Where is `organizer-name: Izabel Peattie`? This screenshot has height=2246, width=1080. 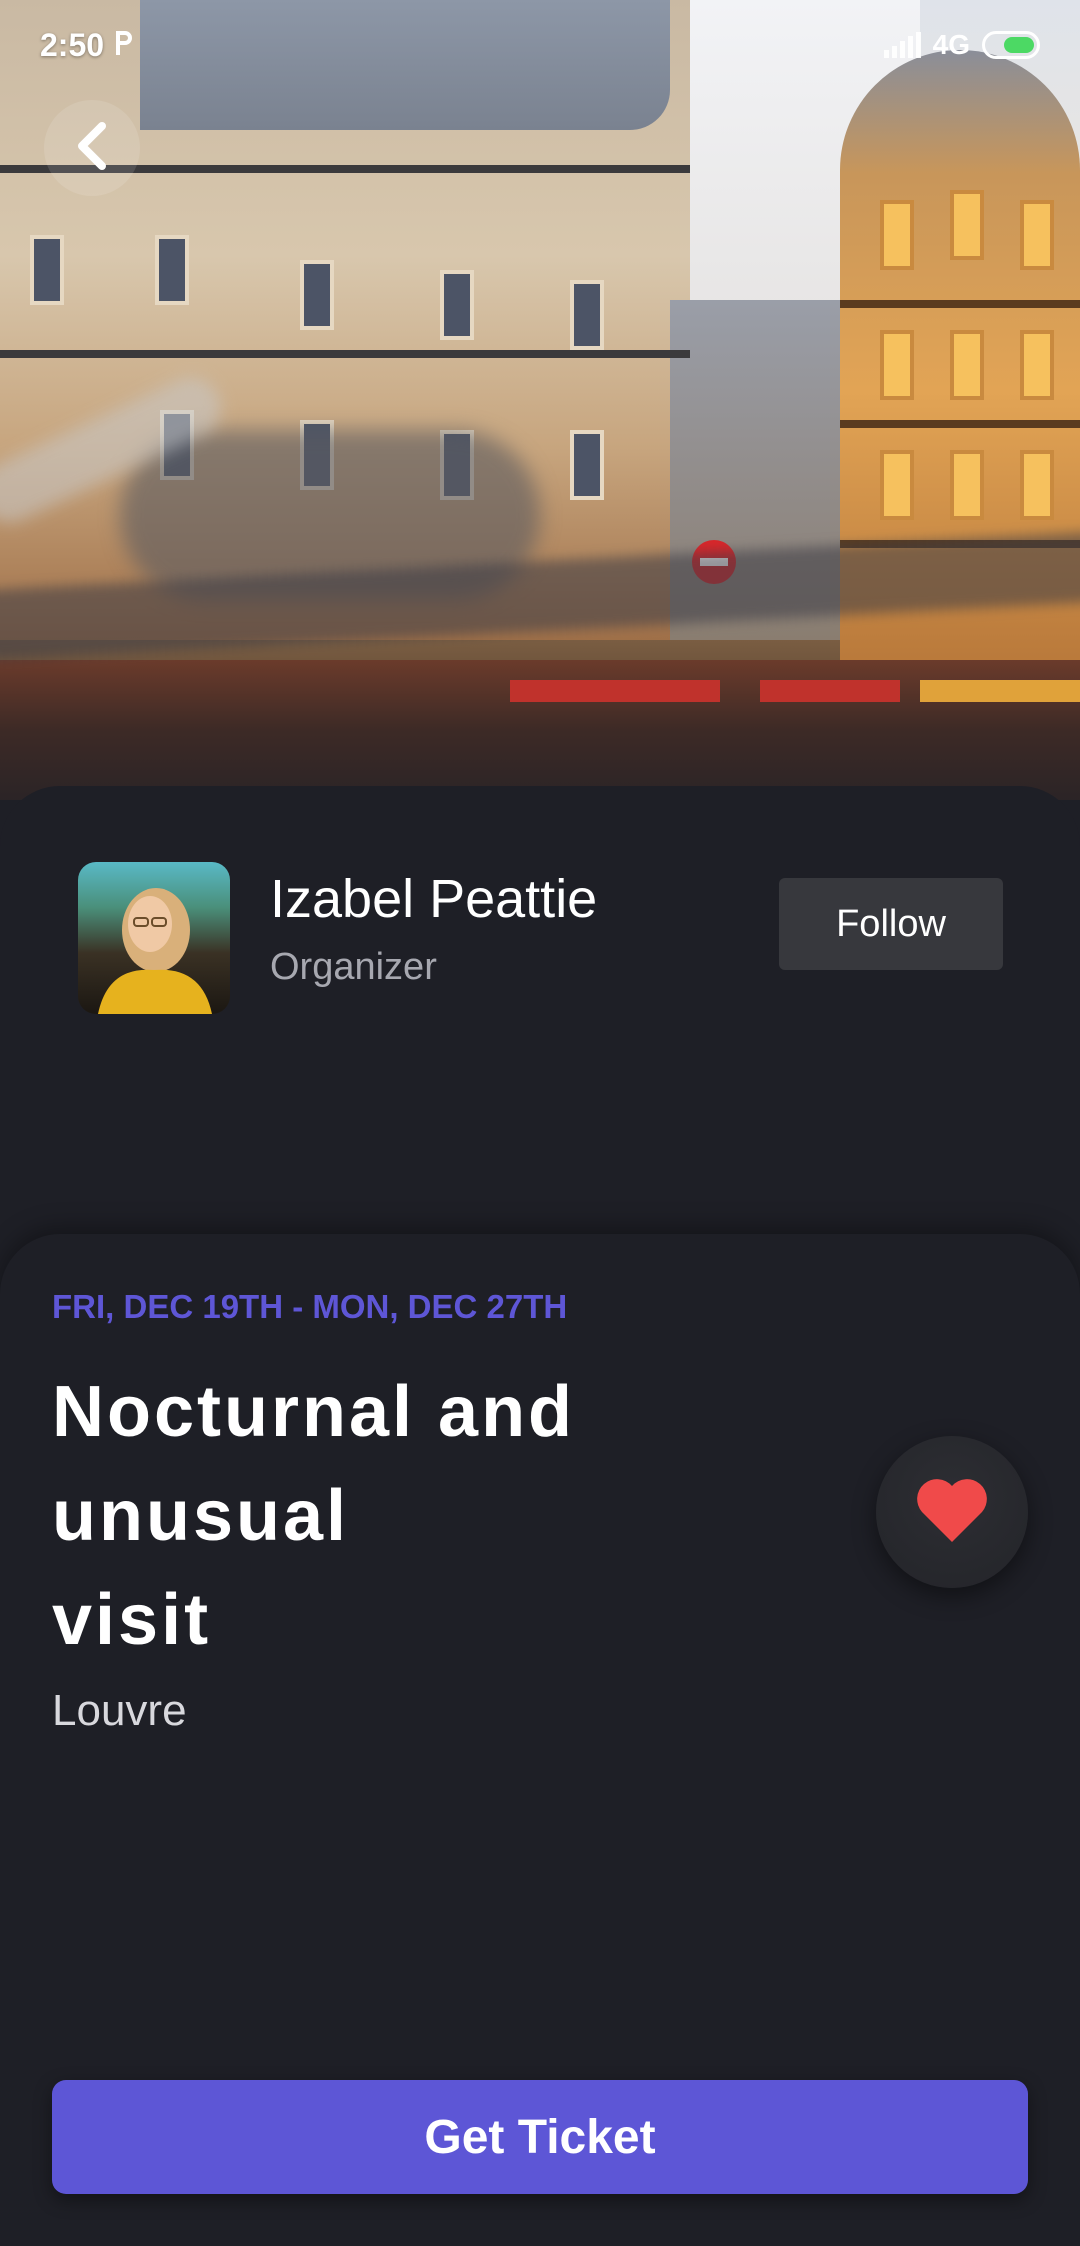 organizer-name: Izabel Peattie is located at coordinates (434, 899).